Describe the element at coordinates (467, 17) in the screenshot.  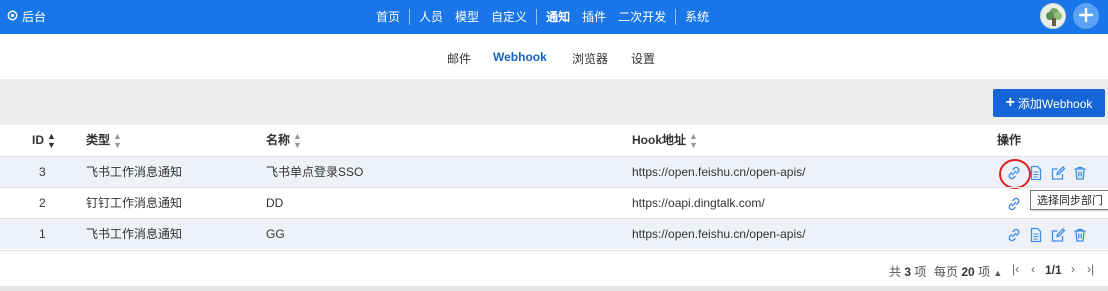
I see `nav-item-model: 模型` at that location.